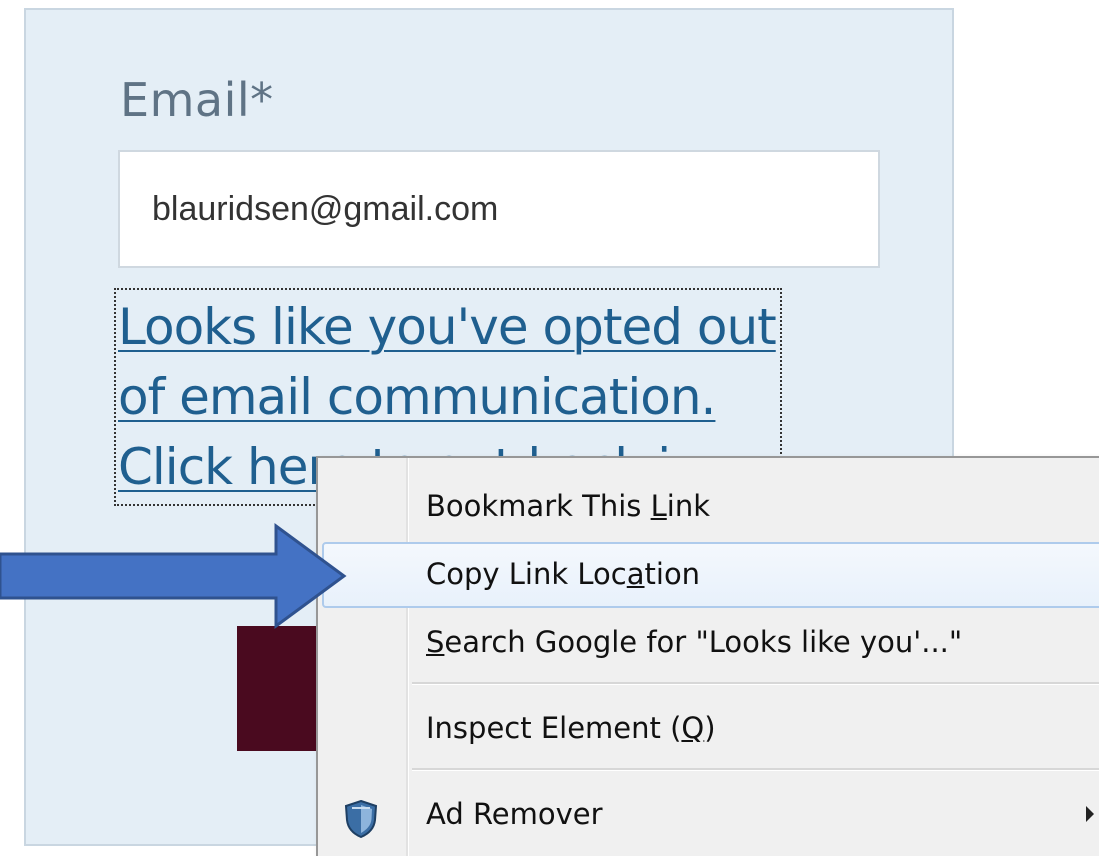 Image resolution: width=1099 pixels, height=856 pixels. What do you see at coordinates (197, 100) in the screenshot?
I see `email-label: Email*` at bounding box center [197, 100].